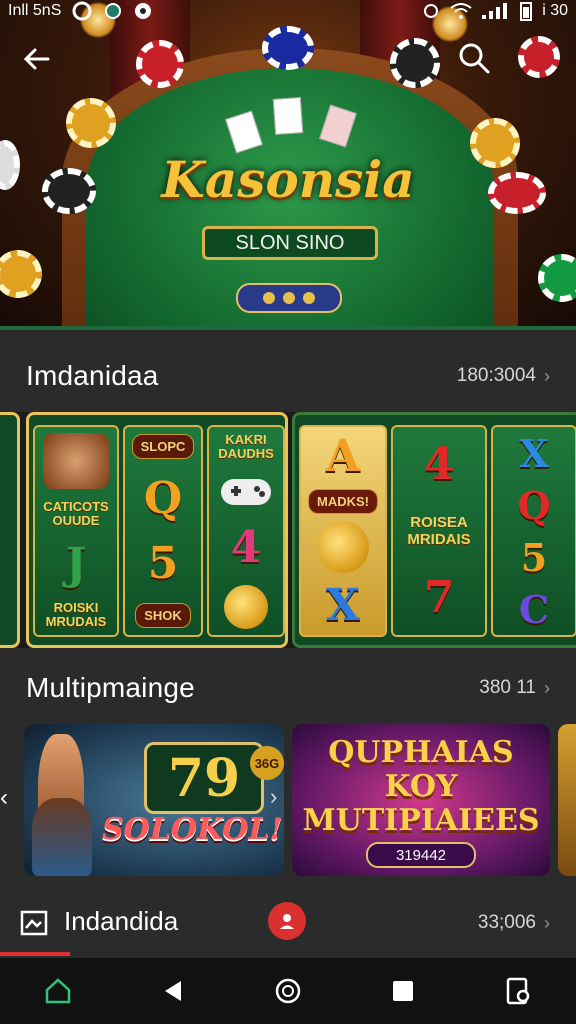 The image size is (576, 1024). Describe the element at coordinates (4, 798) in the screenshot. I see `carousel-prev-button: ‹` at that location.